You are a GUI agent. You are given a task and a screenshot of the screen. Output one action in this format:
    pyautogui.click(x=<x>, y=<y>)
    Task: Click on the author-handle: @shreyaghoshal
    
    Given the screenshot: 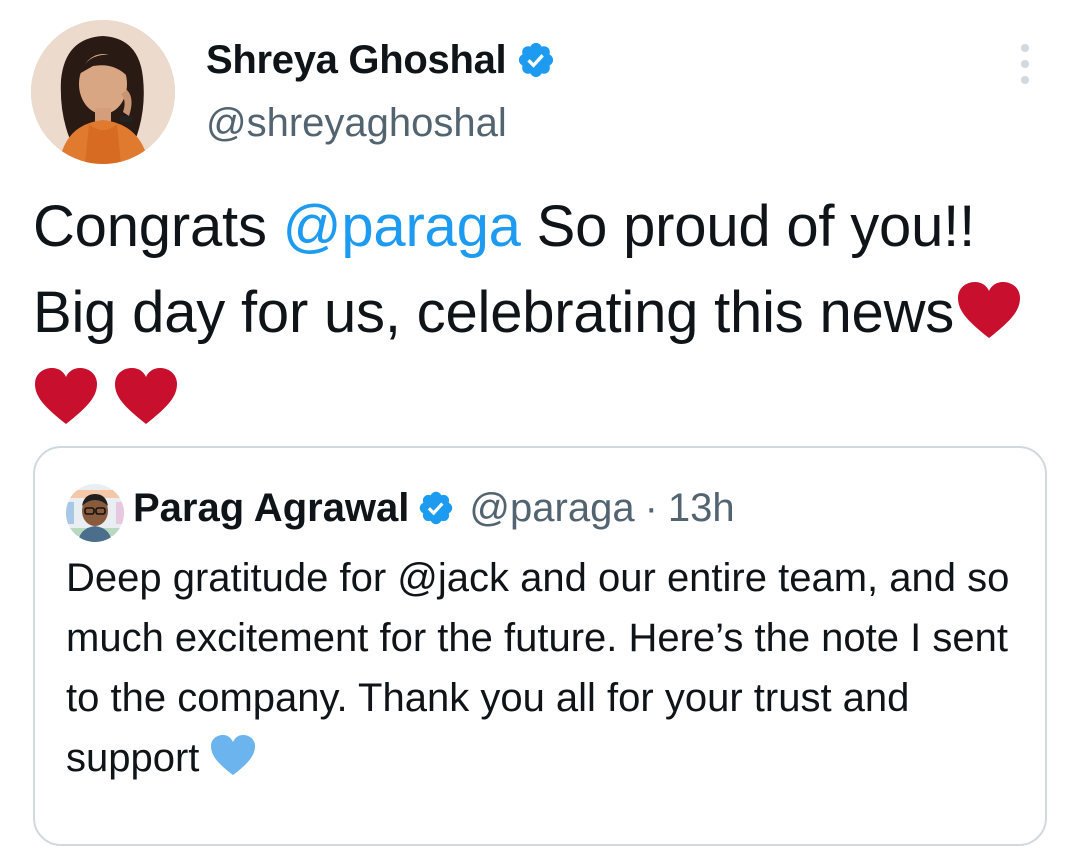 What is the action you would take?
    pyautogui.click(x=356, y=123)
    